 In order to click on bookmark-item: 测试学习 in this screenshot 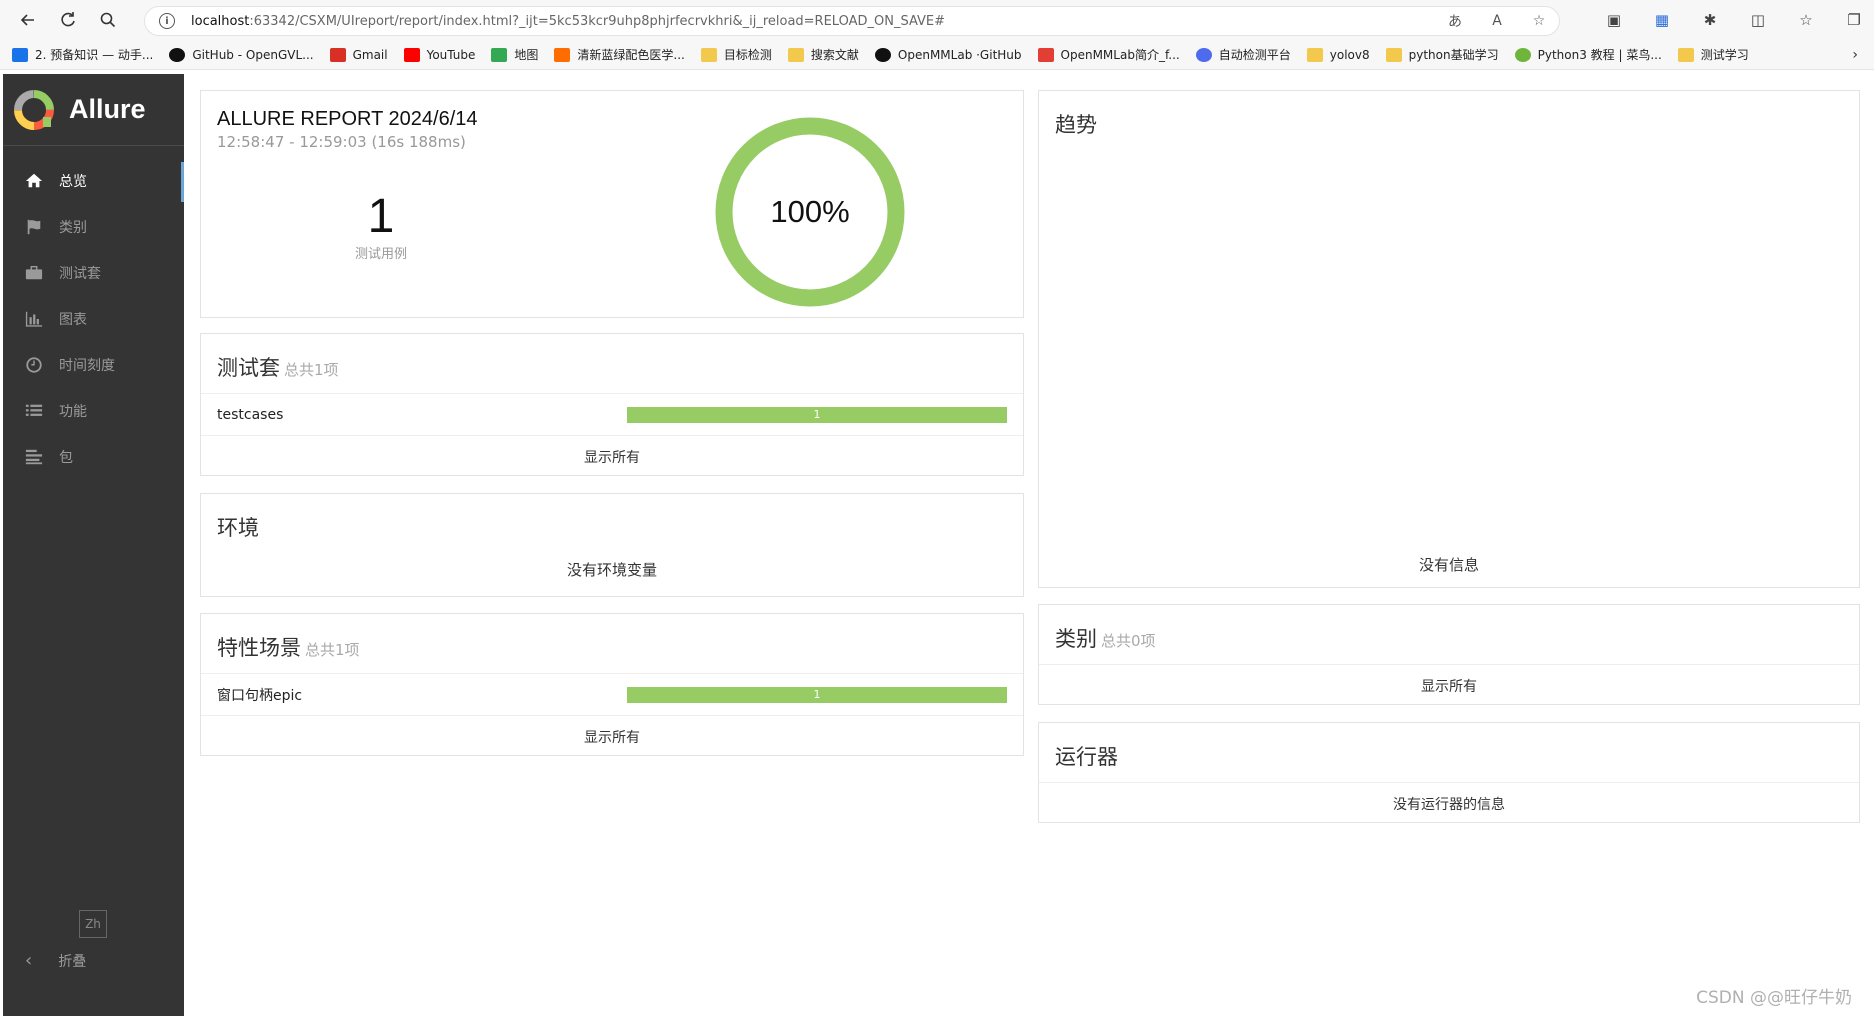, I will do `click(1713, 54)`.